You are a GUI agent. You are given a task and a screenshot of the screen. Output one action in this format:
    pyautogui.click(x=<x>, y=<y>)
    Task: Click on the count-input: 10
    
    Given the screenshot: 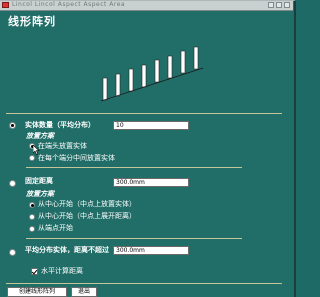 What is the action you would take?
    pyautogui.click(x=151, y=125)
    